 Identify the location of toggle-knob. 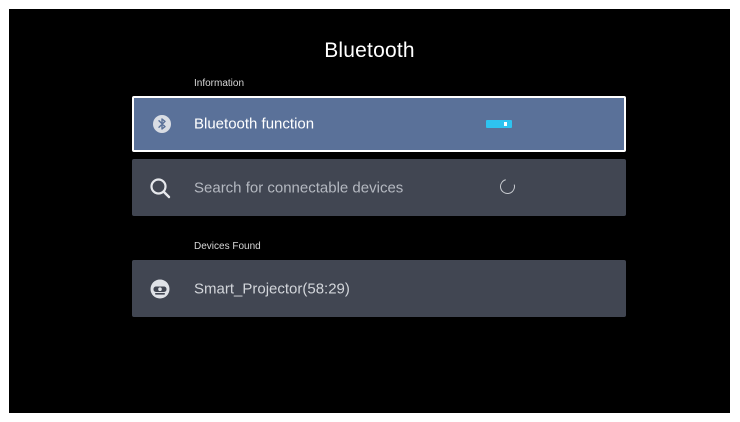
(505, 124).